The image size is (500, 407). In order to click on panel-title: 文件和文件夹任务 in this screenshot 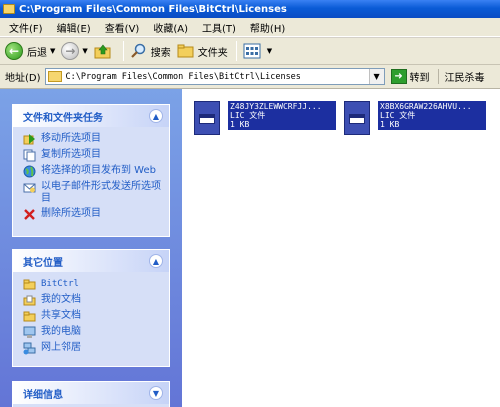, I will do `click(63, 118)`.